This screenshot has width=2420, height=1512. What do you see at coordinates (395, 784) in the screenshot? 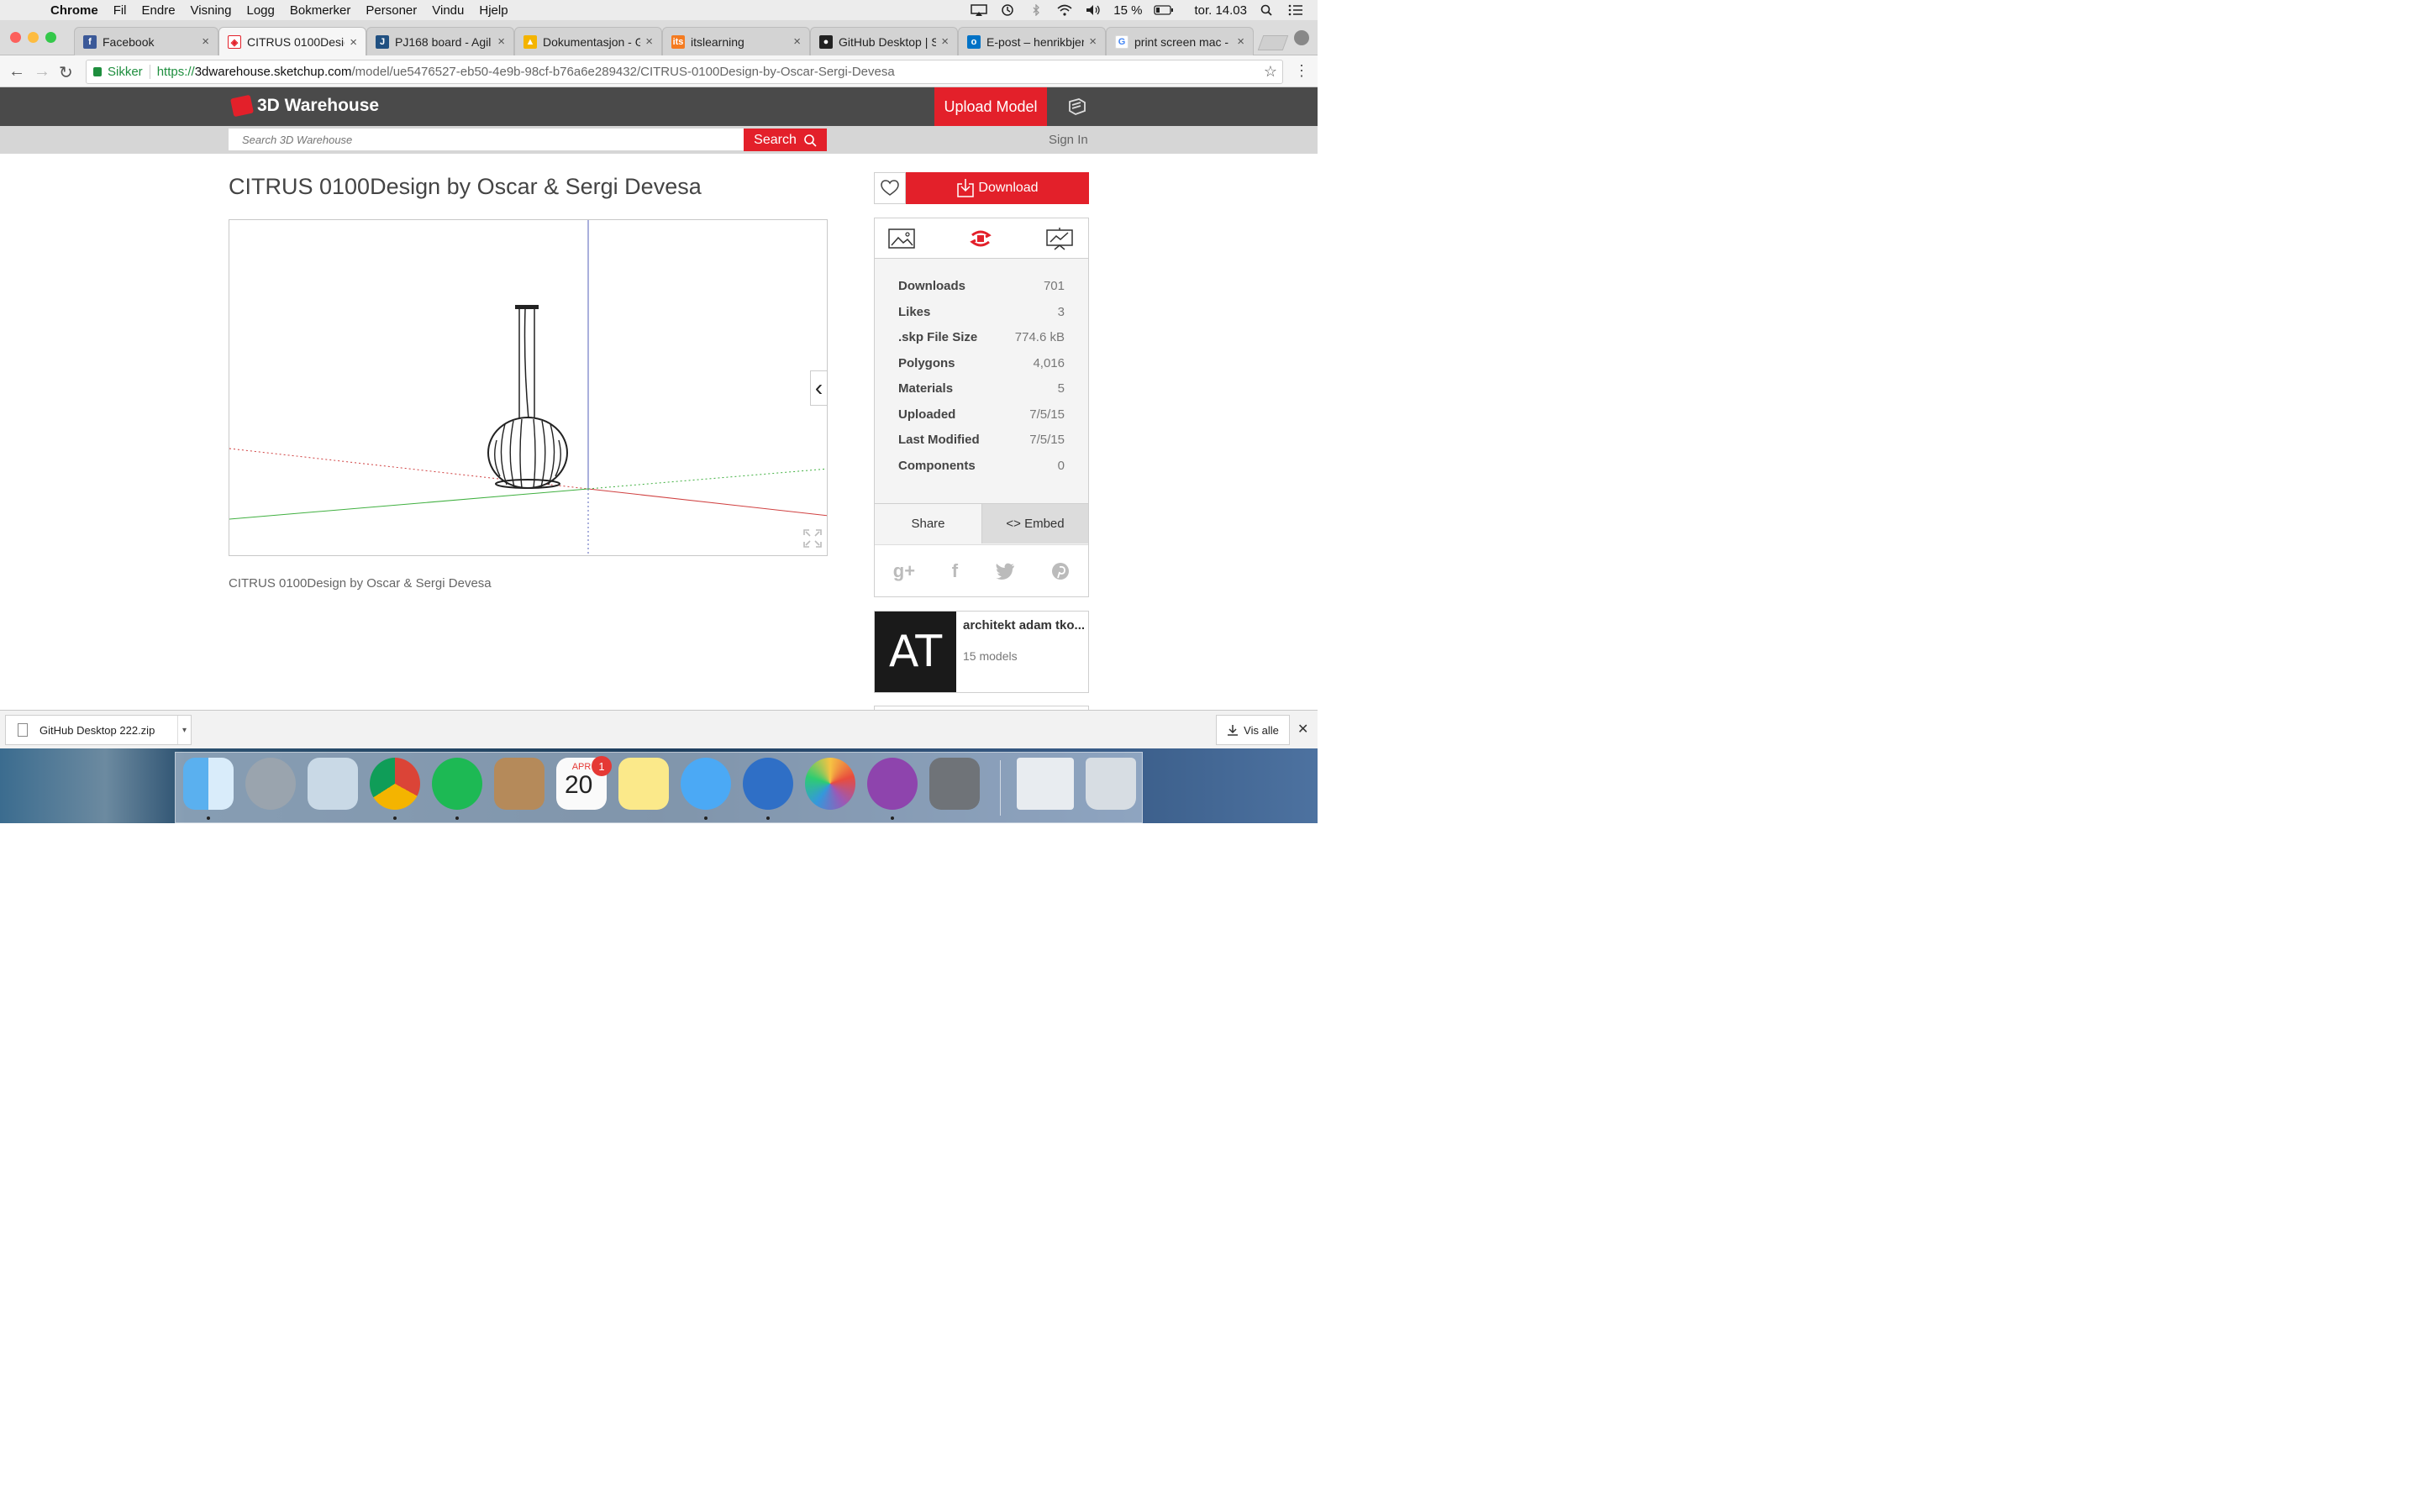
I see `chrome-icon` at bounding box center [395, 784].